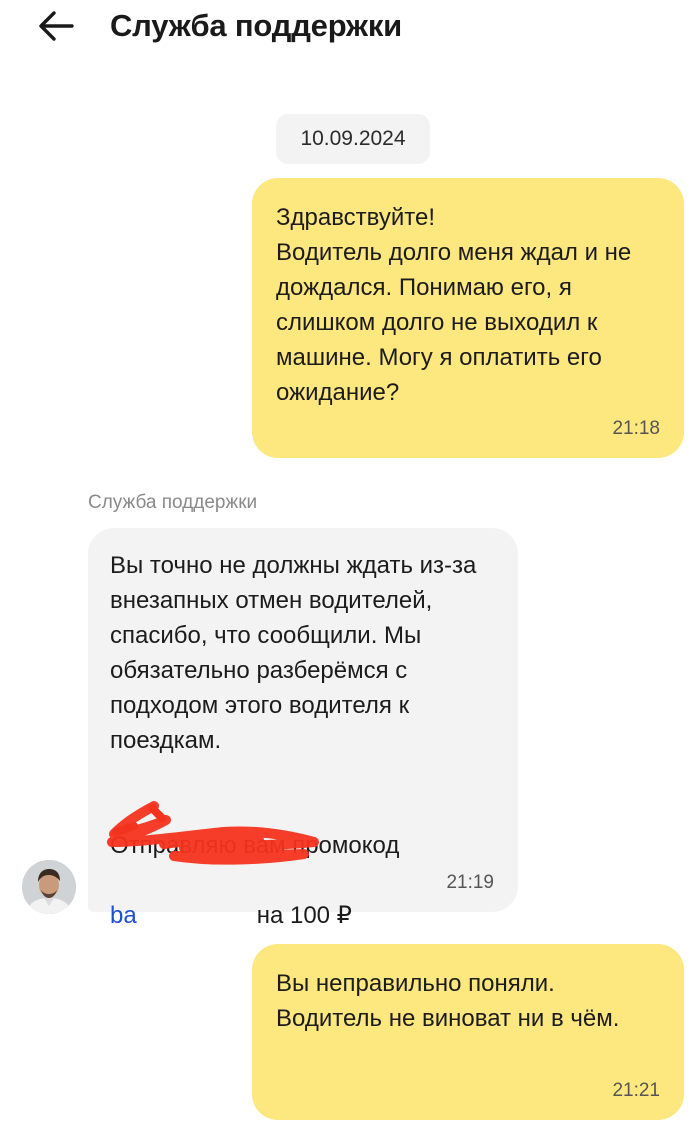 The image size is (700, 1128). I want to click on promo-paragraph: Отправляю вам промокод ba на 100 ₽, so click(305, 863).